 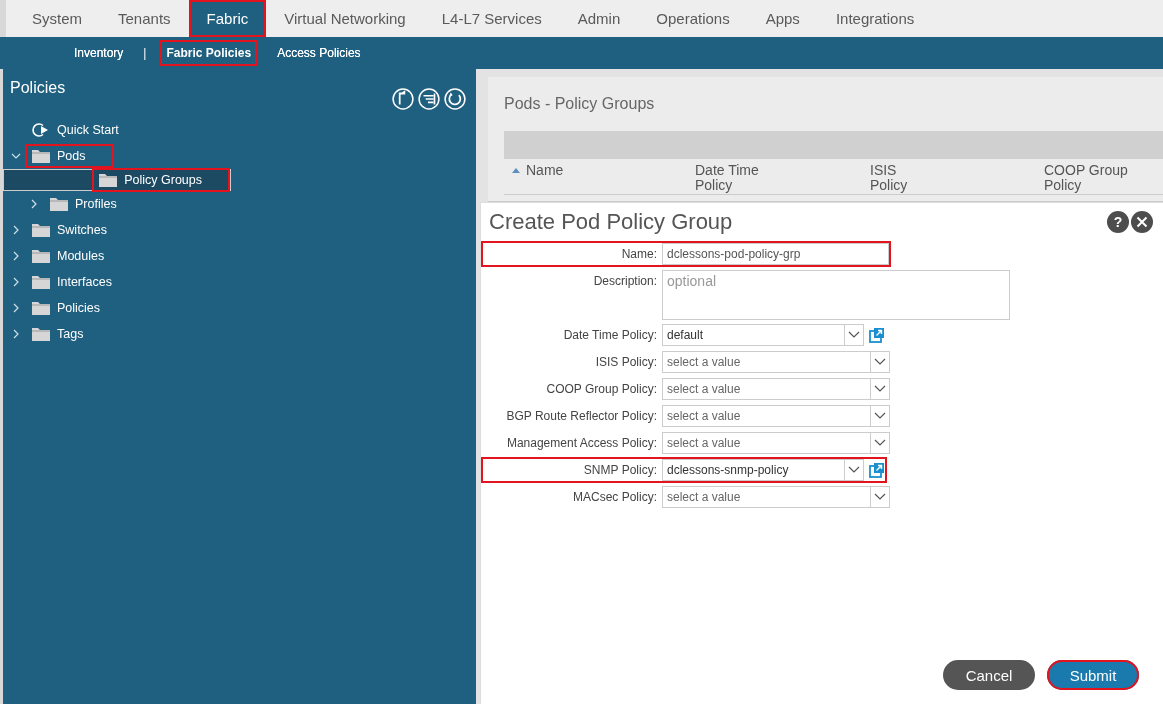 I want to click on column-header: Date Time Policy, so click(x=782, y=178).